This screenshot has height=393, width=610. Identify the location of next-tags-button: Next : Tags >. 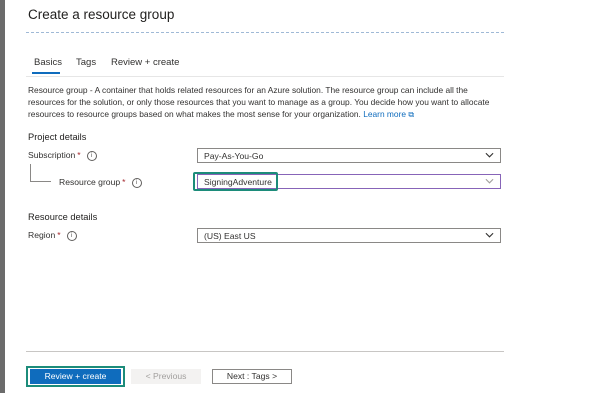
(252, 376).